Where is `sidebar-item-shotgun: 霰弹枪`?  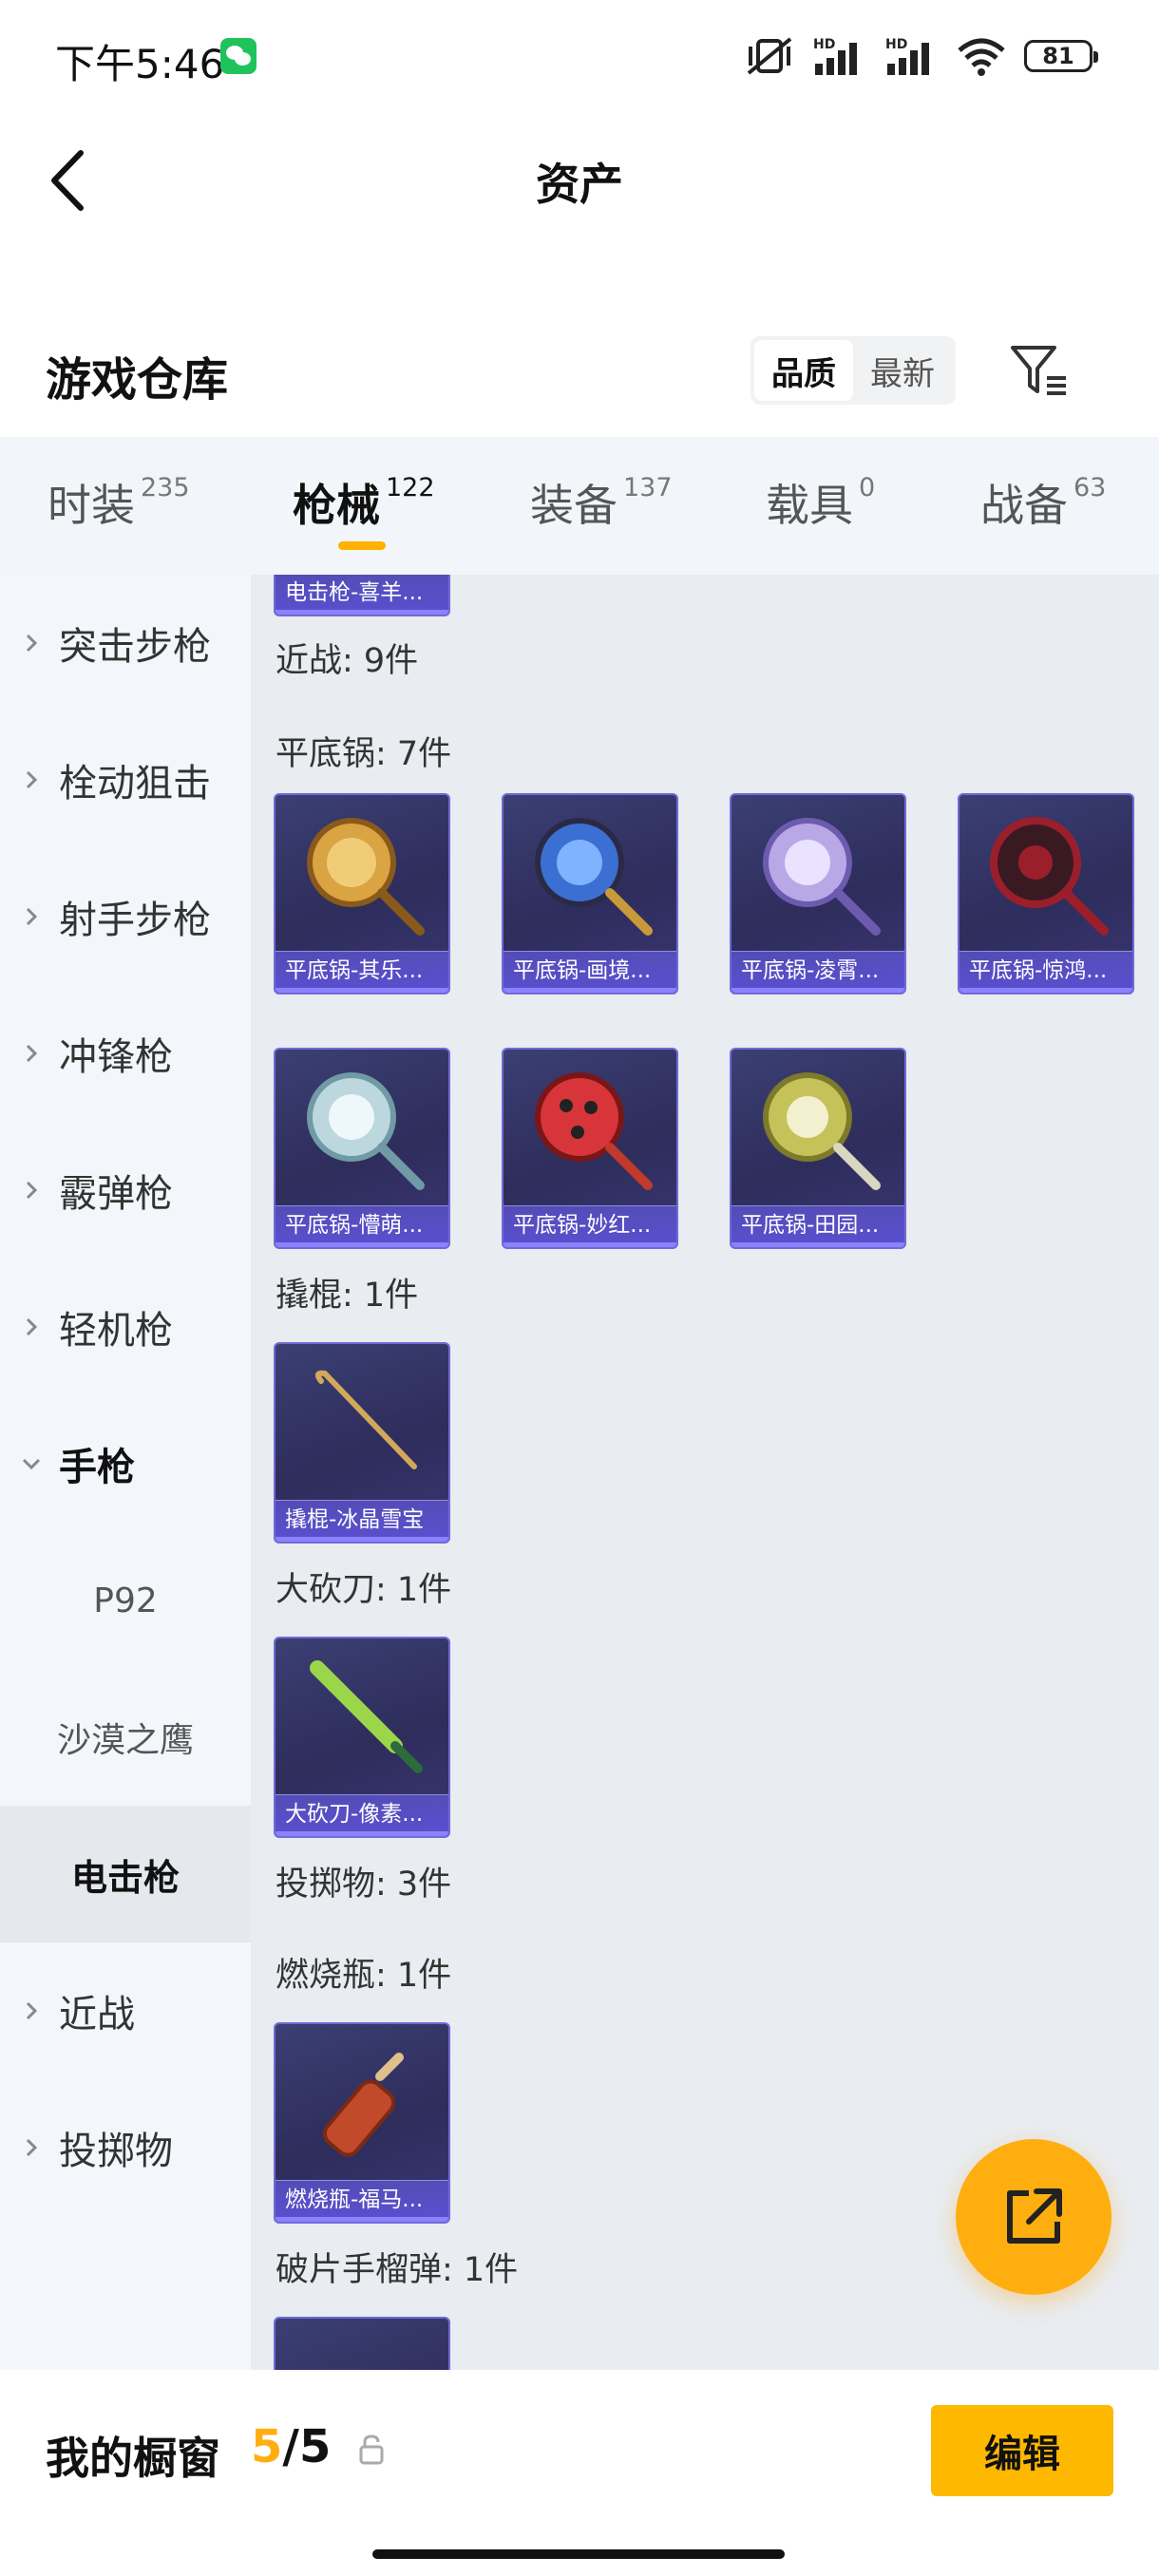 sidebar-item-shotgun: 霰弹枪 is located at coordinates (125, 1190).